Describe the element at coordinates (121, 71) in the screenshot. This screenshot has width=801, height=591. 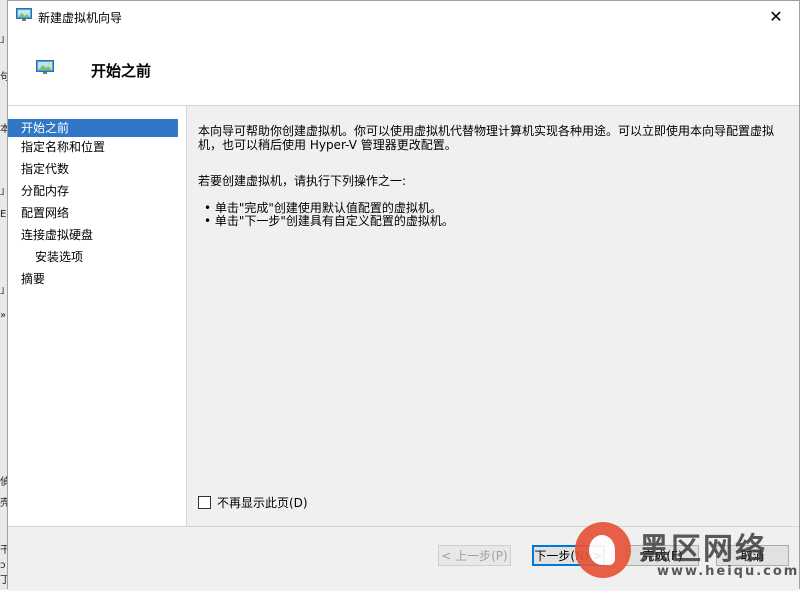
I see `page-title: 开始之前` at that location.